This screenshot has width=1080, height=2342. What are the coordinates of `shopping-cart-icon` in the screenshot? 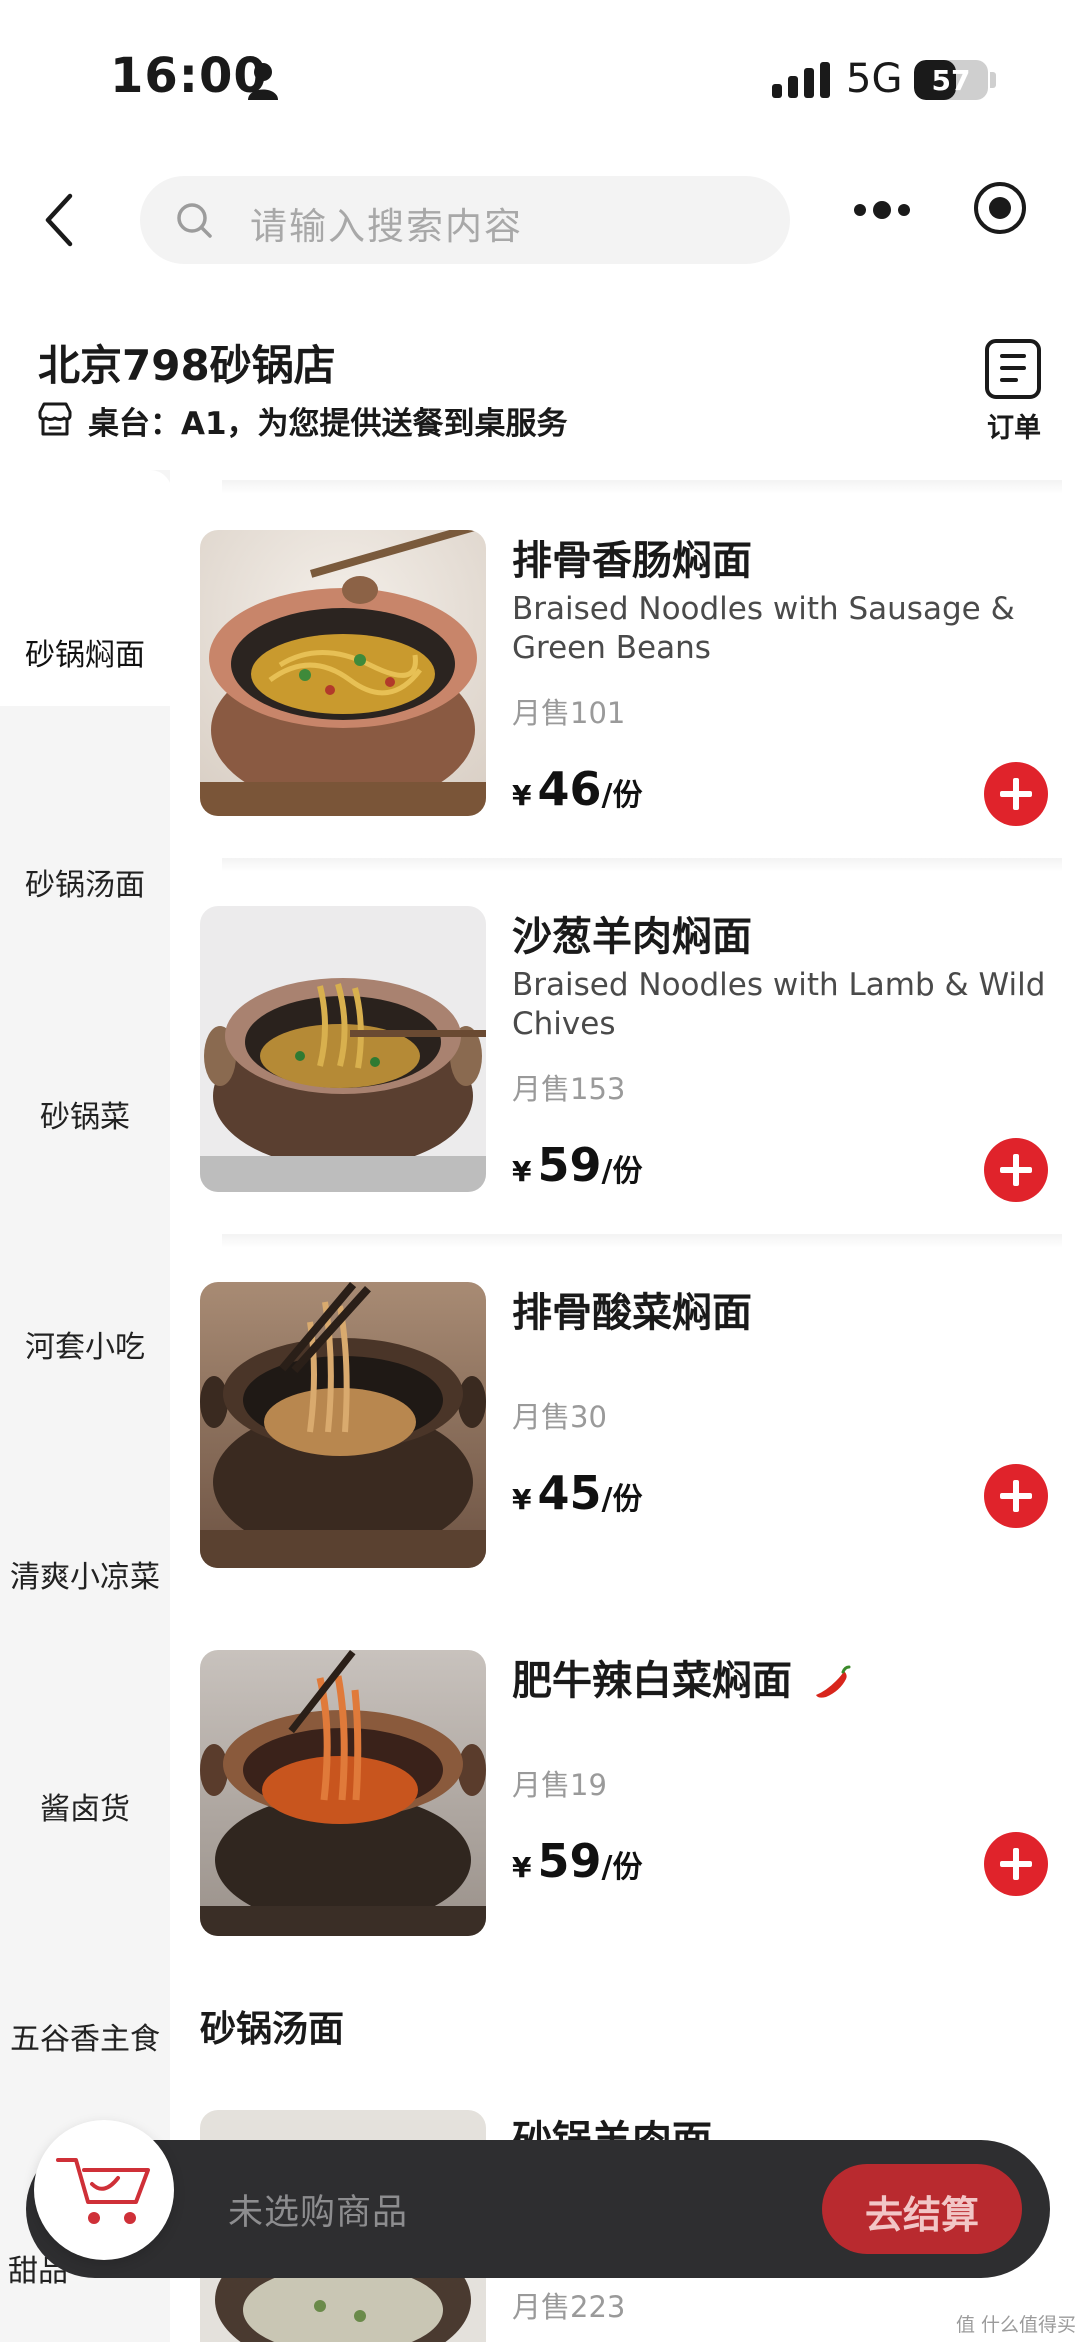 It's located at (103, 2191).